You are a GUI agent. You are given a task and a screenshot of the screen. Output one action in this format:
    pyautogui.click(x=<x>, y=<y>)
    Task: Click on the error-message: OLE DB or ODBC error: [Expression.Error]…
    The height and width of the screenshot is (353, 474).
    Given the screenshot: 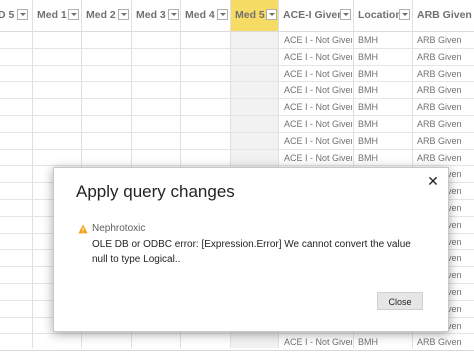 What is the action you would take?
    pyautogui.click(x=251, y=252)
    